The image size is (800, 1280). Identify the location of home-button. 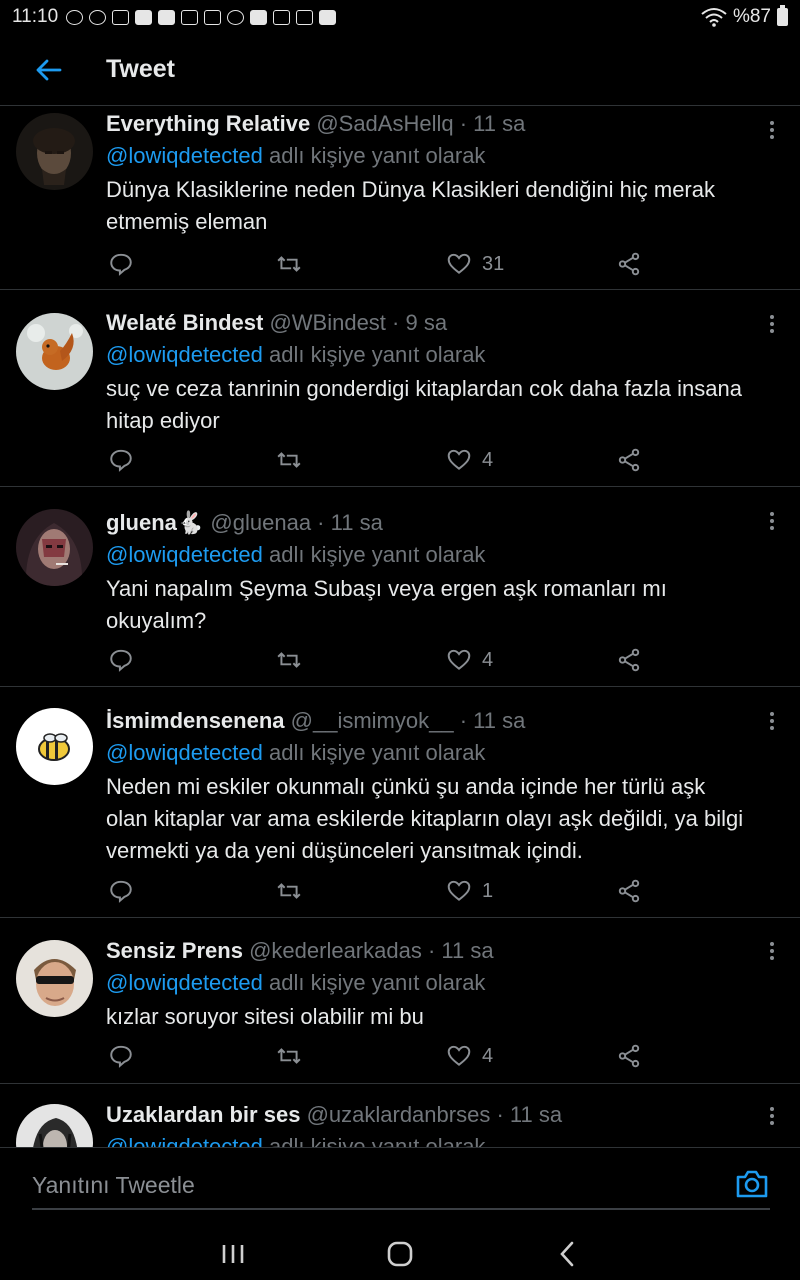
(400, 1254).